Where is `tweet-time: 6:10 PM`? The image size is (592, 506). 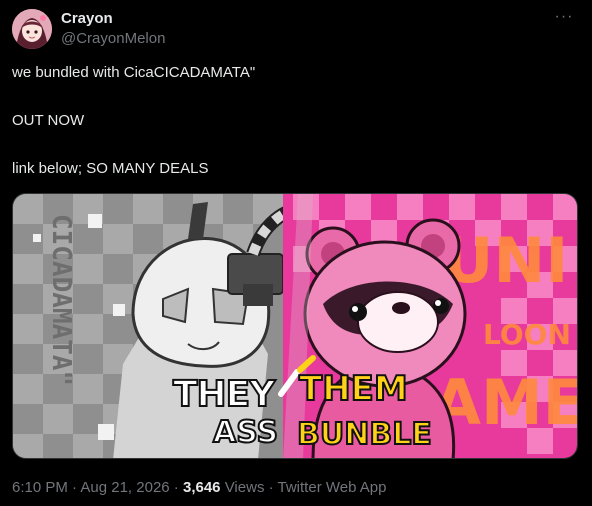
tweet-time: 6:10 PM is located at coordinates (40, 487).